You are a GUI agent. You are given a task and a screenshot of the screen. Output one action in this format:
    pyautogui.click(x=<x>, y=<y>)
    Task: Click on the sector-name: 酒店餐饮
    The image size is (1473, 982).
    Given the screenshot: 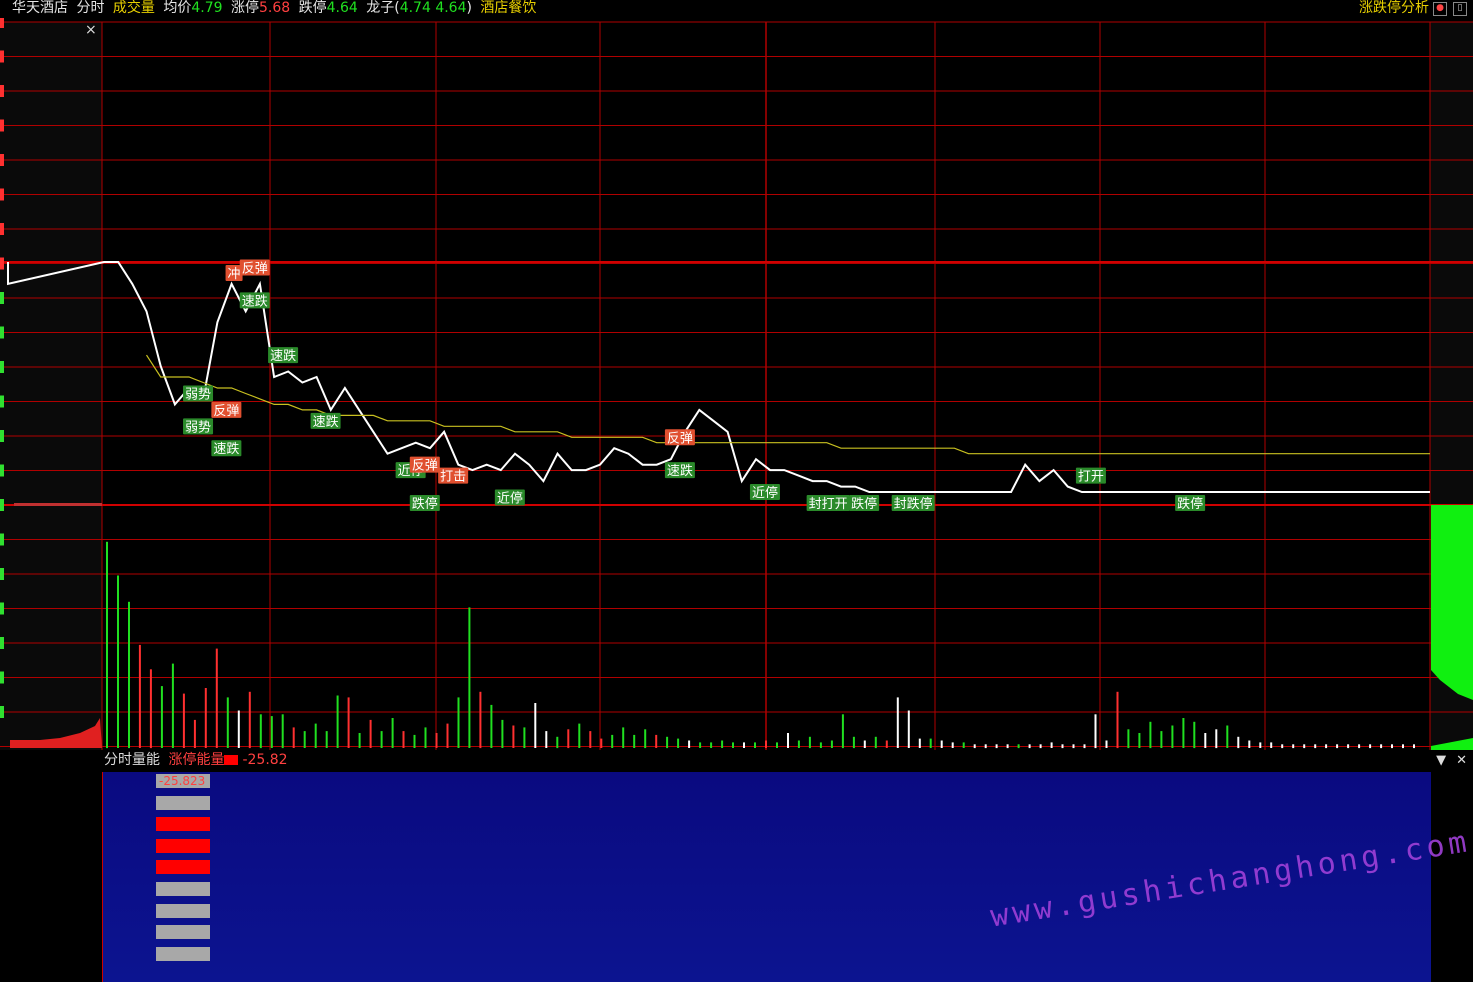 What is the action you would take?
    pyautogui.click(x=508, y=8)
    